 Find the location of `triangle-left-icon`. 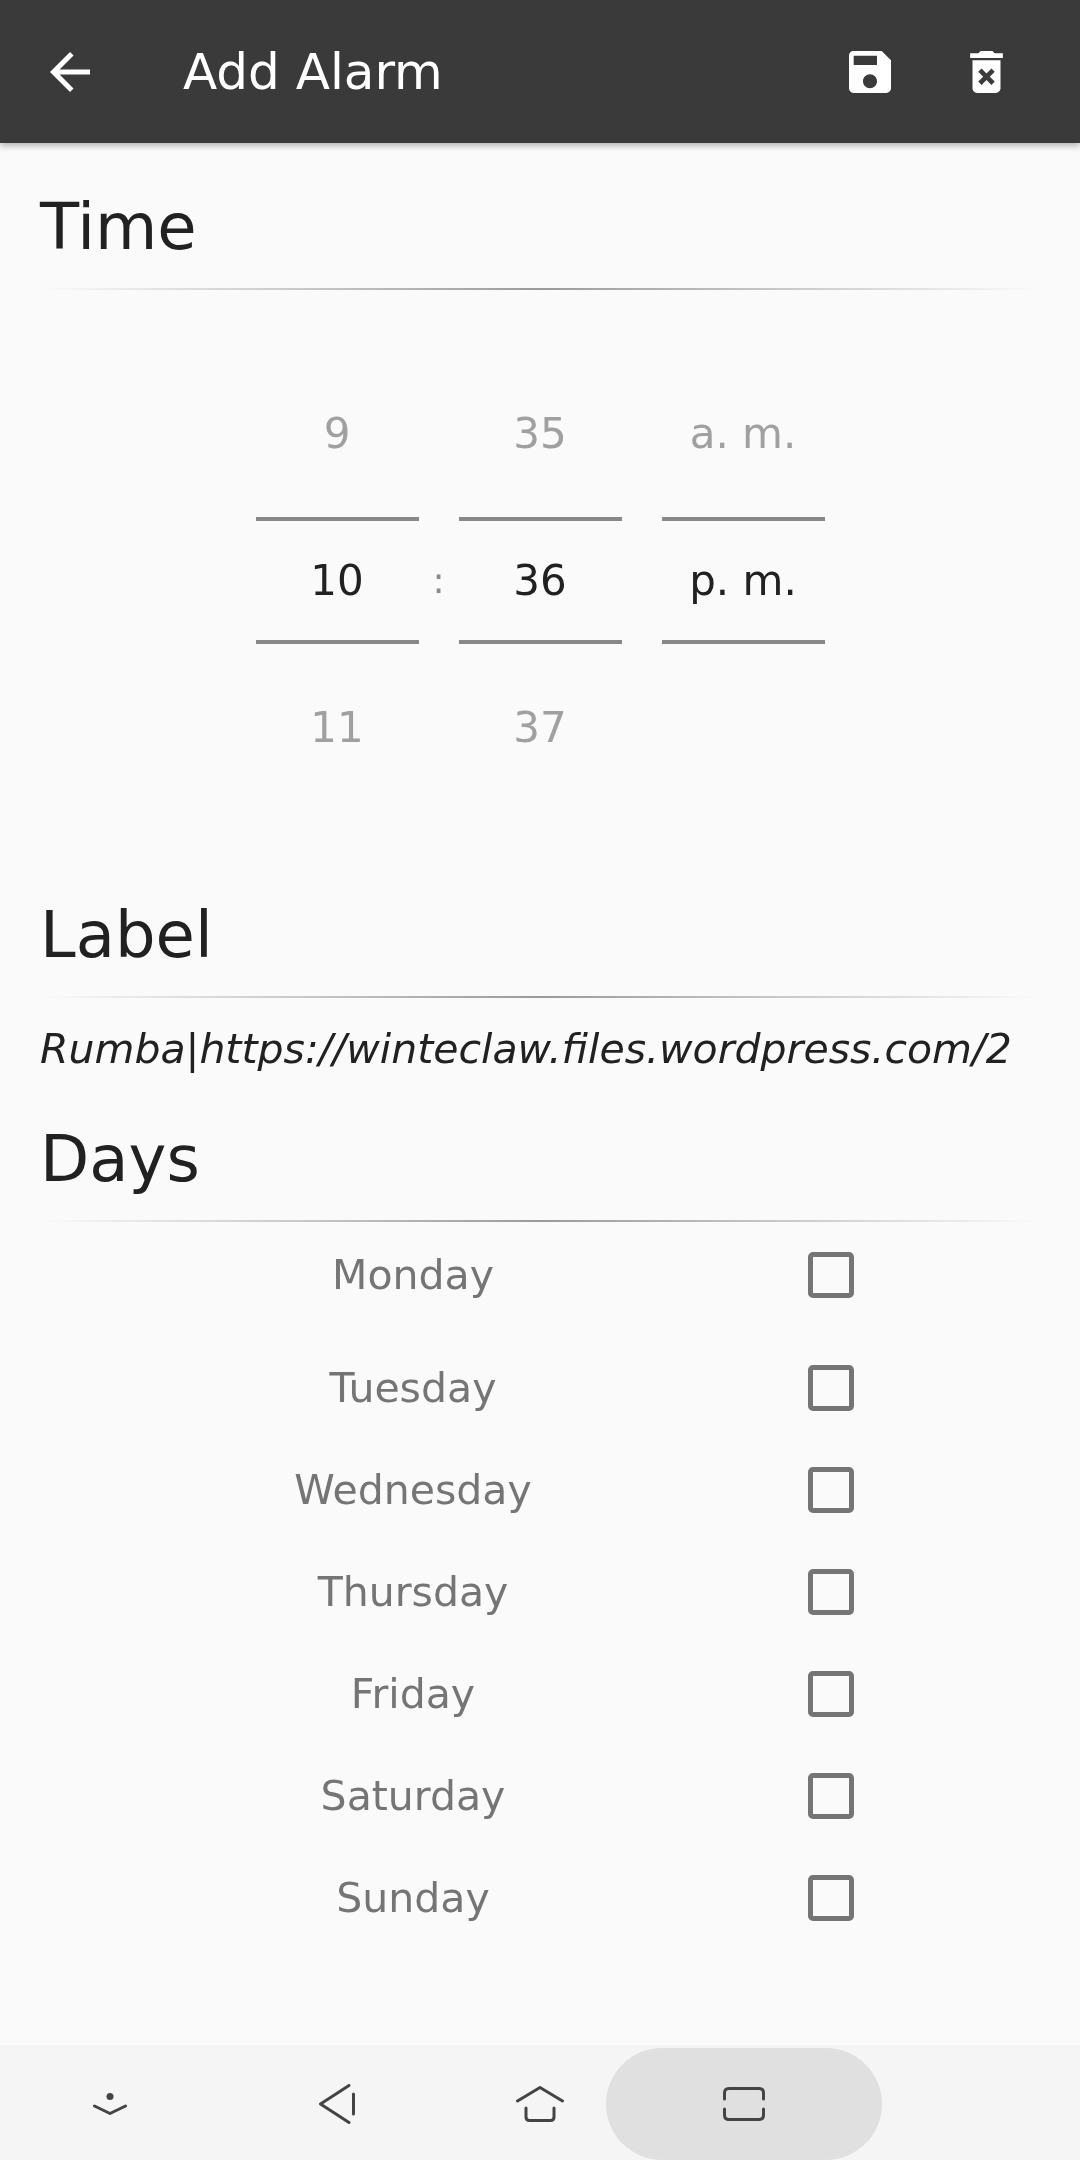

triangle-left-icon is located at coordinates (337, 2104).